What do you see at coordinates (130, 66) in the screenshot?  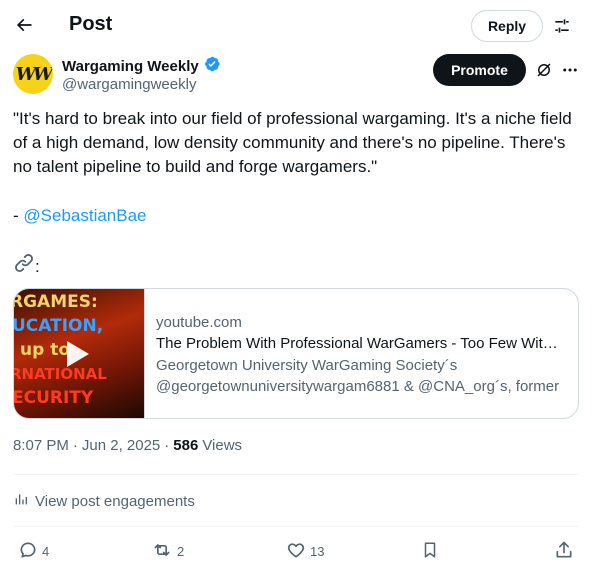 I see `display-name-text: Wargaming Weekly` at bounding box center [130, 66].